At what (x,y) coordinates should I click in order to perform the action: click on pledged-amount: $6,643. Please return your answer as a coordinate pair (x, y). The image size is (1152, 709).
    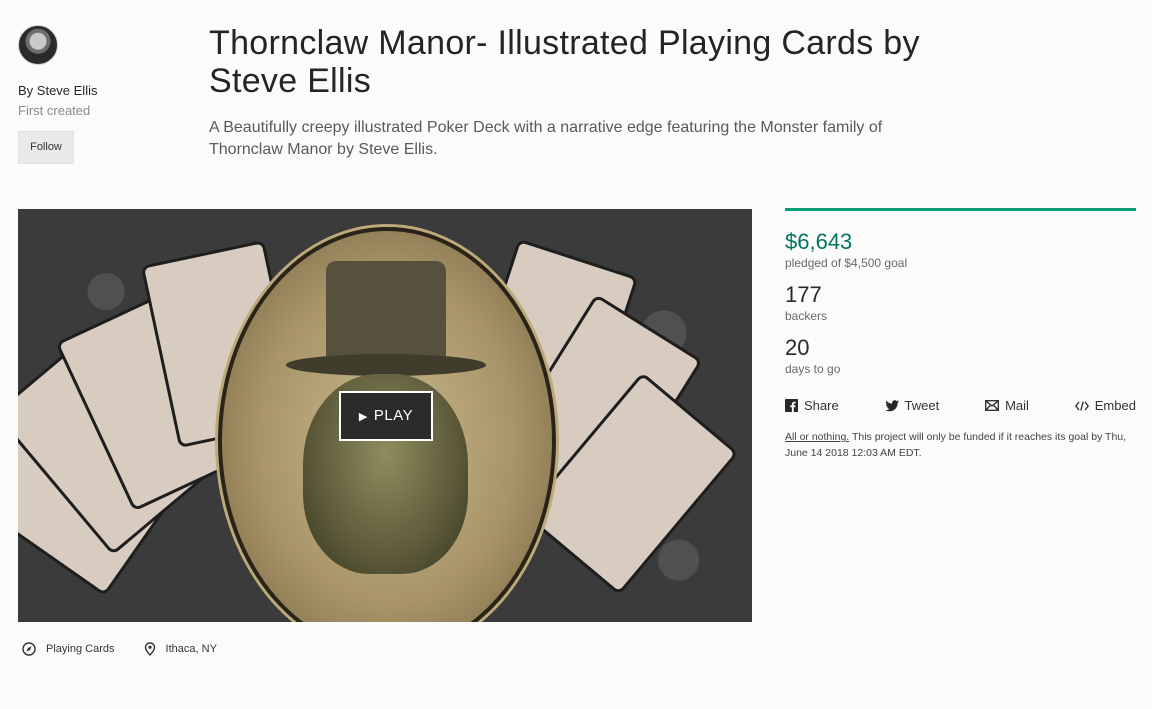
    Looking at the image, I should click on (819, 241).